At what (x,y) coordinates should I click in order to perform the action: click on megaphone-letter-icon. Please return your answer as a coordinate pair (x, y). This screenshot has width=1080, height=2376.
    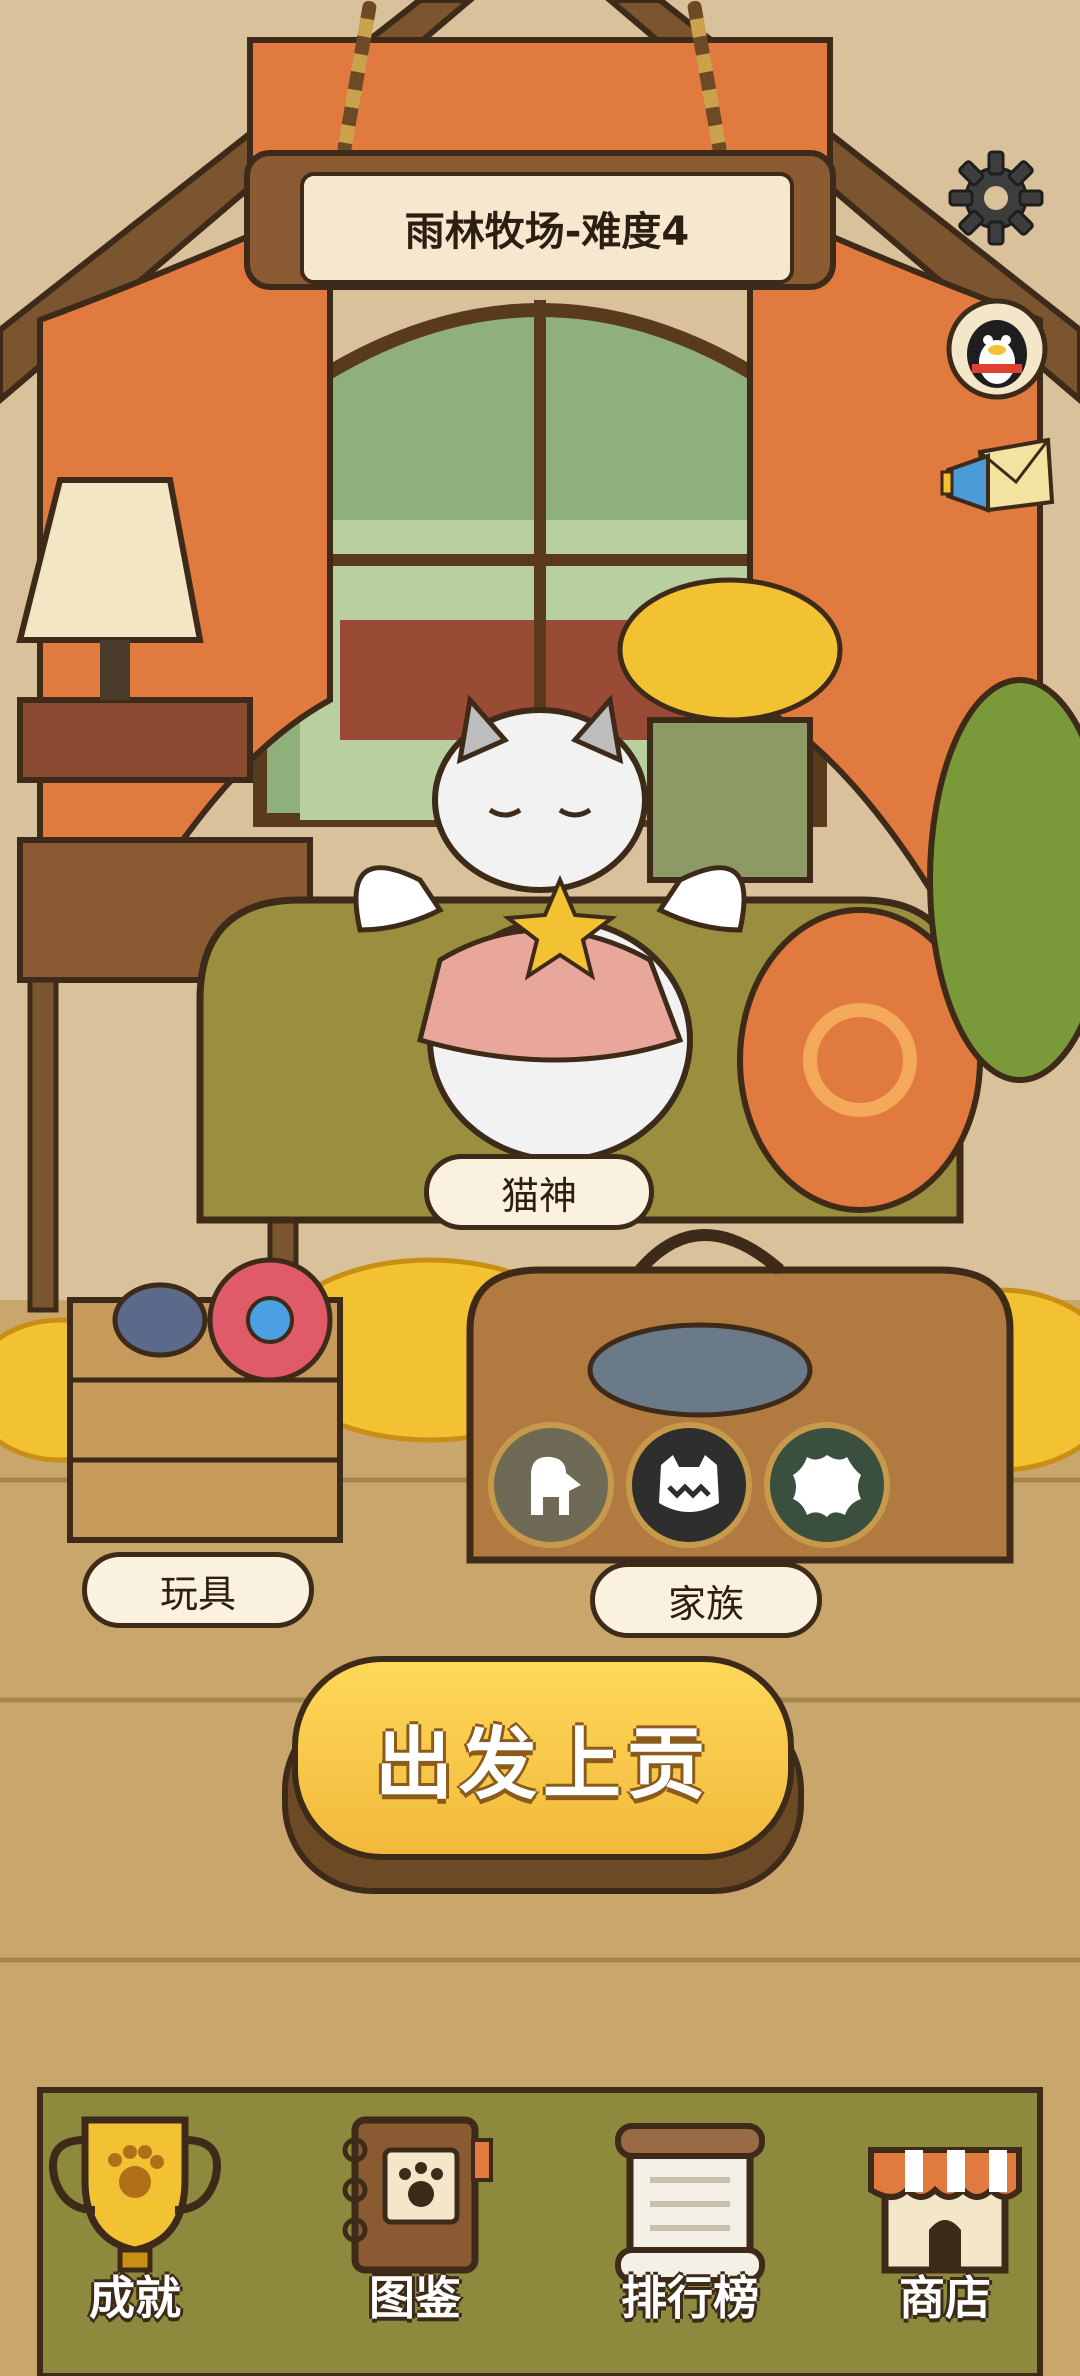
    Looking at the image, I should click on (997, 475).